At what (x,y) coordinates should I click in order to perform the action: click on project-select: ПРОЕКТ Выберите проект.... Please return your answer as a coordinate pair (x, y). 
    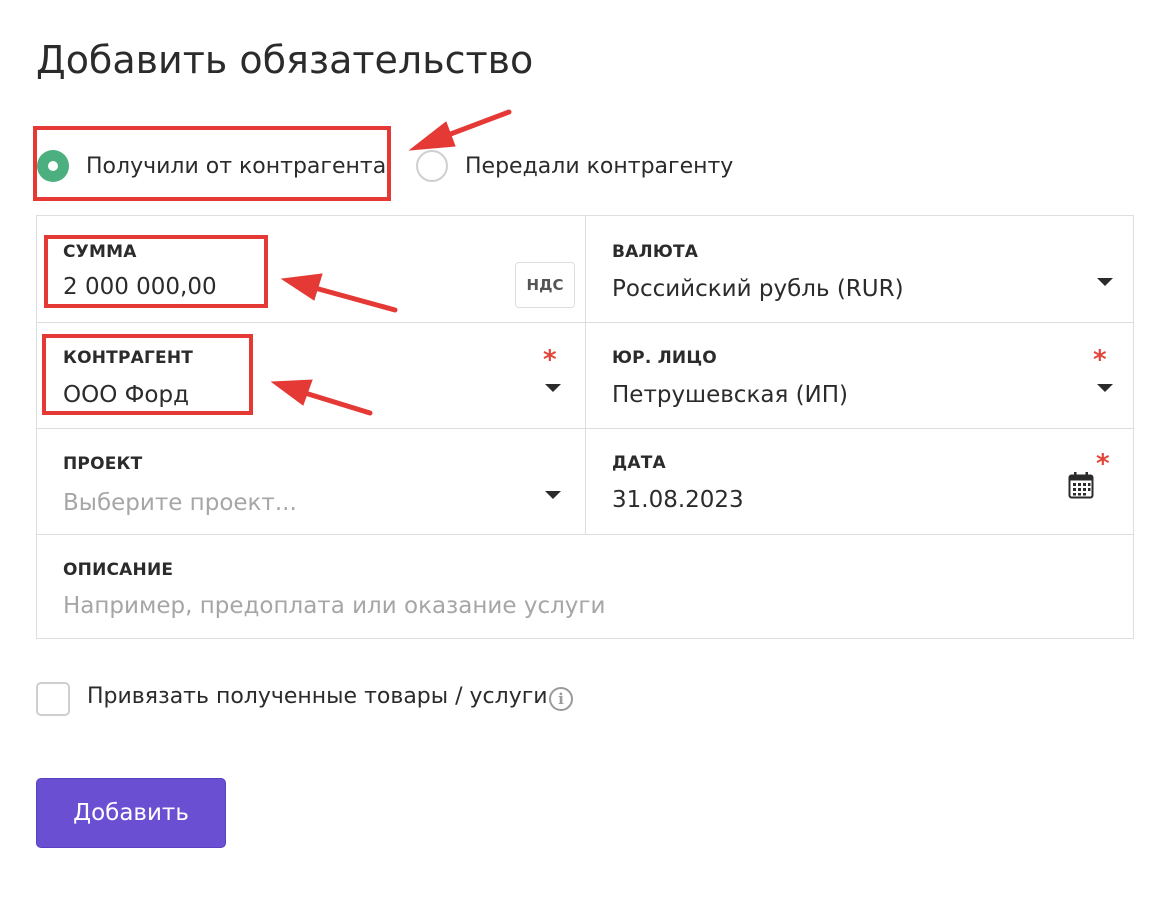
    Looking at the image, I should click on (311, 481).